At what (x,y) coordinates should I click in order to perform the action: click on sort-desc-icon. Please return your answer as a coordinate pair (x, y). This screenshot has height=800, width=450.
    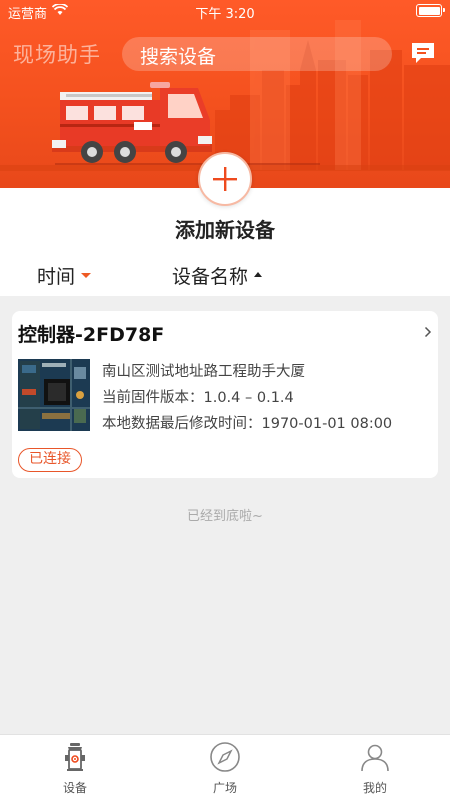
    Looking at the image, I should click on (86, 275).